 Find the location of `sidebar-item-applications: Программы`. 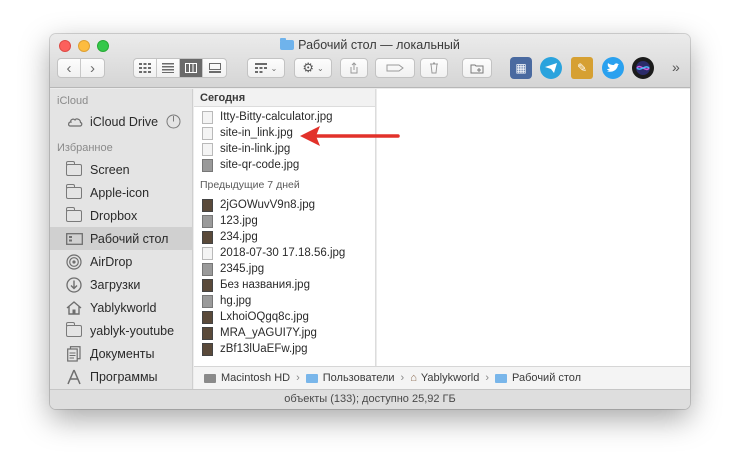

sidebar-item-applications: Программы is located at coordinates (121, 376).